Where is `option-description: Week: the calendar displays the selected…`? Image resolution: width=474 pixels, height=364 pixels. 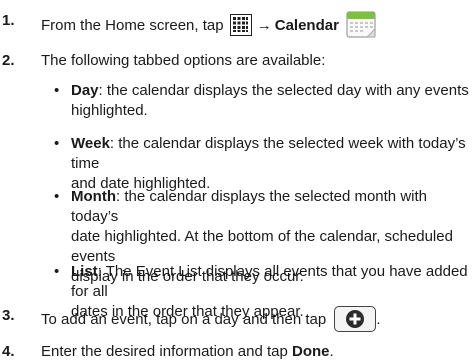
option-description: Week: the calendar displays the selected… is located at coordinates (268, 163).